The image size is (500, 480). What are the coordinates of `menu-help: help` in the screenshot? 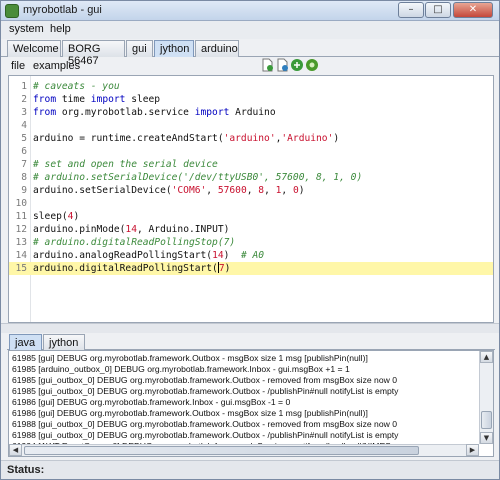 It's located at (60, 29).